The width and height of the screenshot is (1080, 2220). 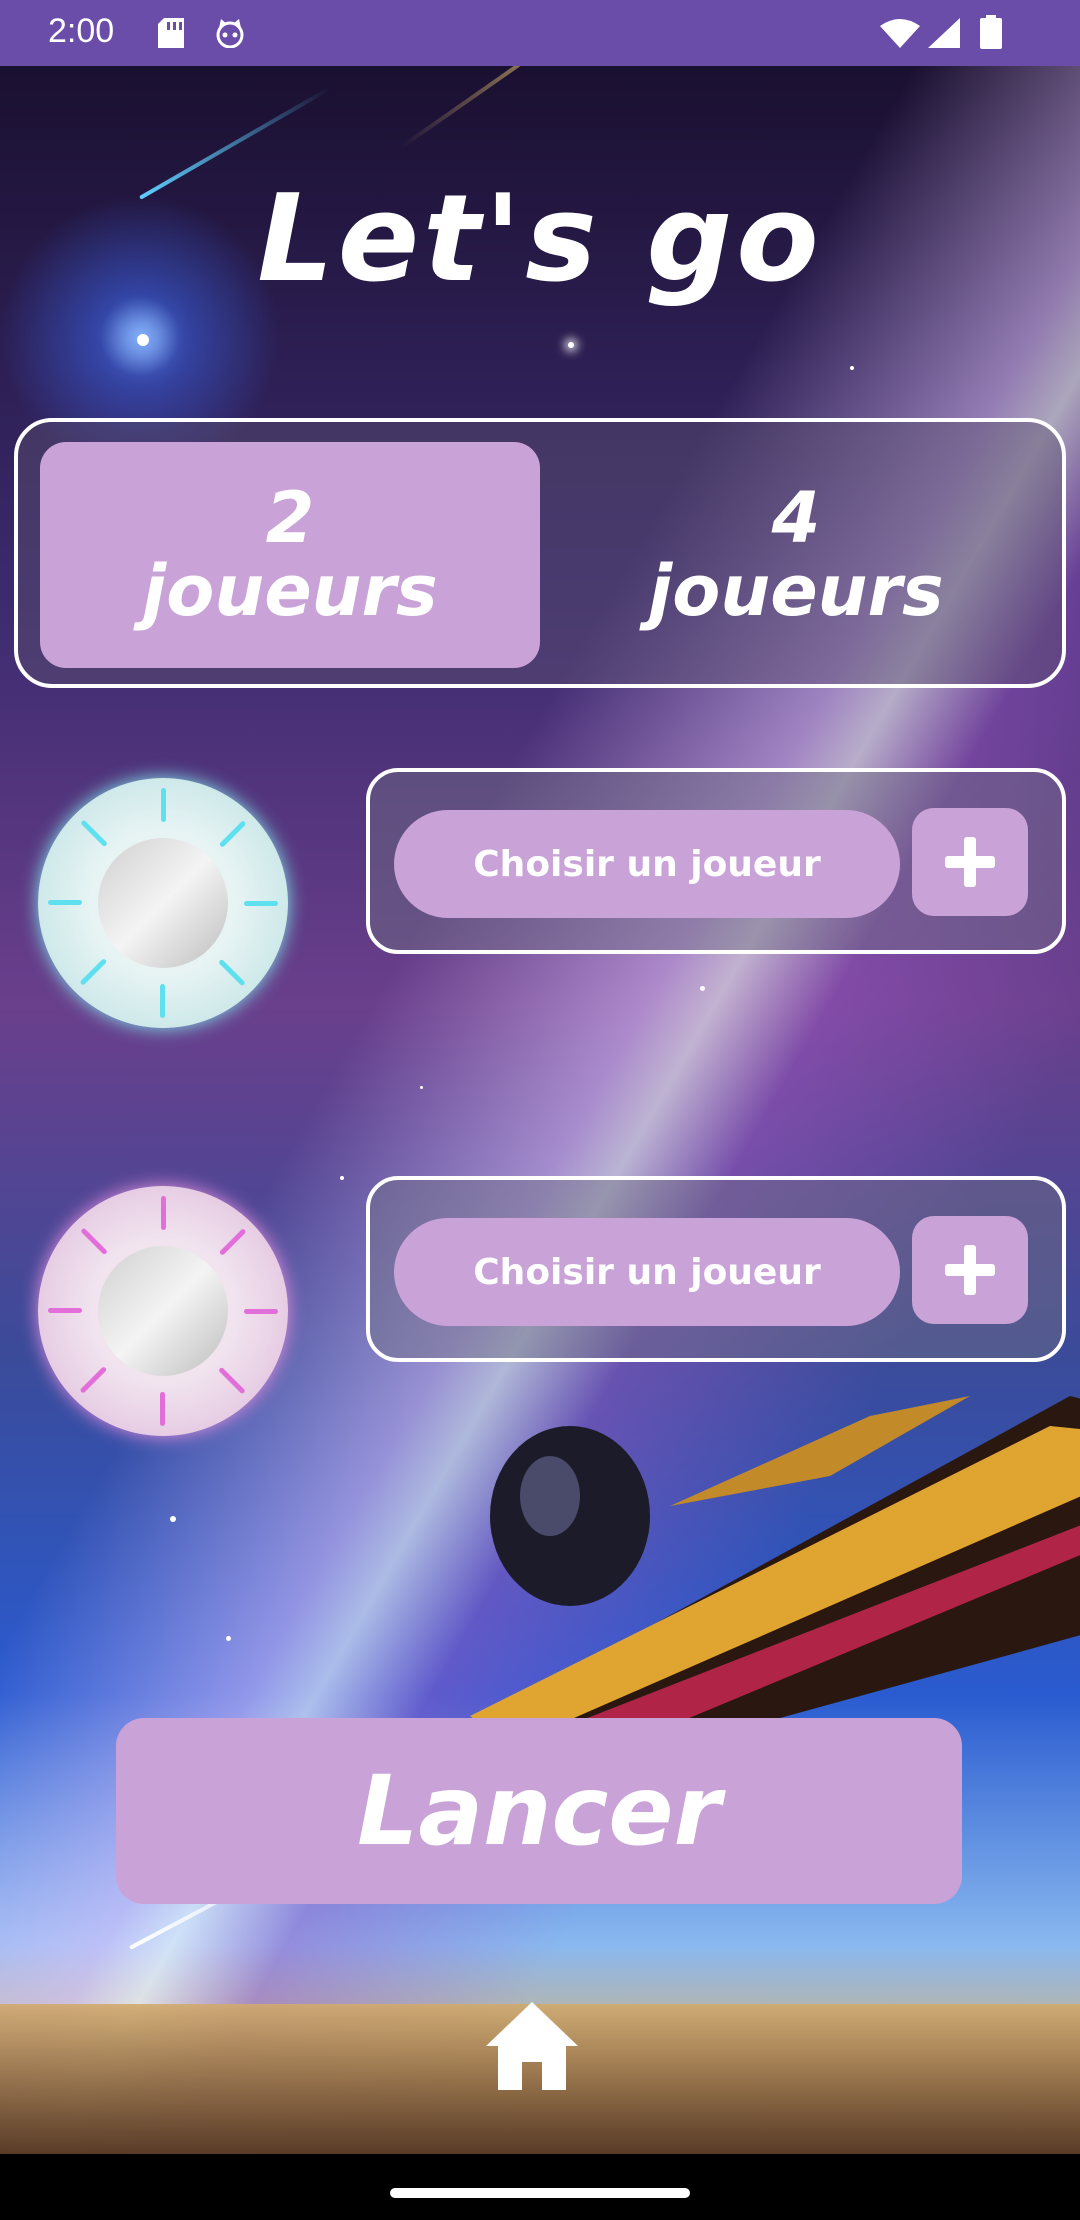 I want to click on player-1-add-button, so click(x=970, y=862).